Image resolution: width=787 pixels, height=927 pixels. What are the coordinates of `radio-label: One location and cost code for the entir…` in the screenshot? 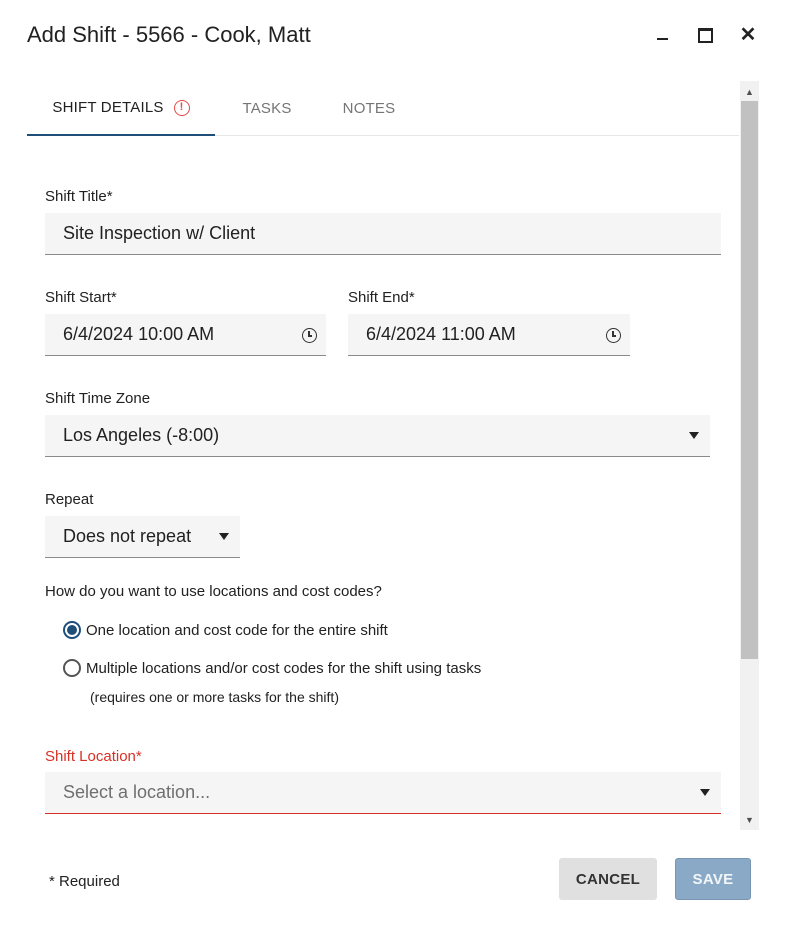 It's located at (237, 630).